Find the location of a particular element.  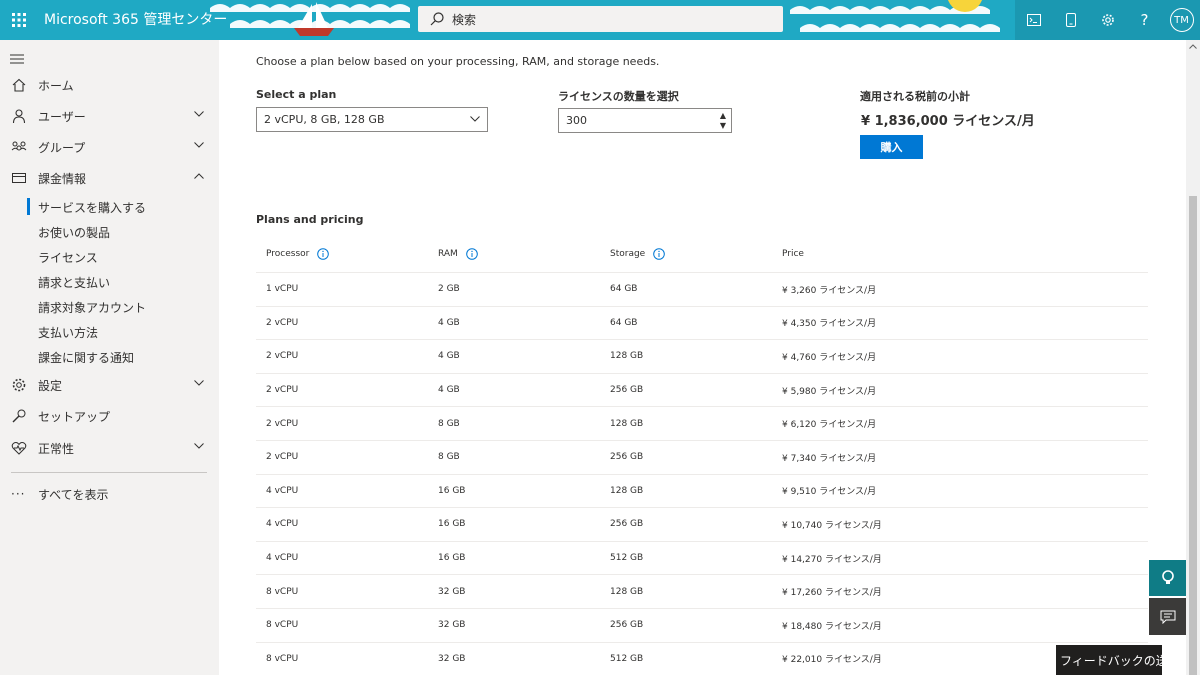

feedback-button: フィードバックの送信 is located at coordinates (1109, 660).